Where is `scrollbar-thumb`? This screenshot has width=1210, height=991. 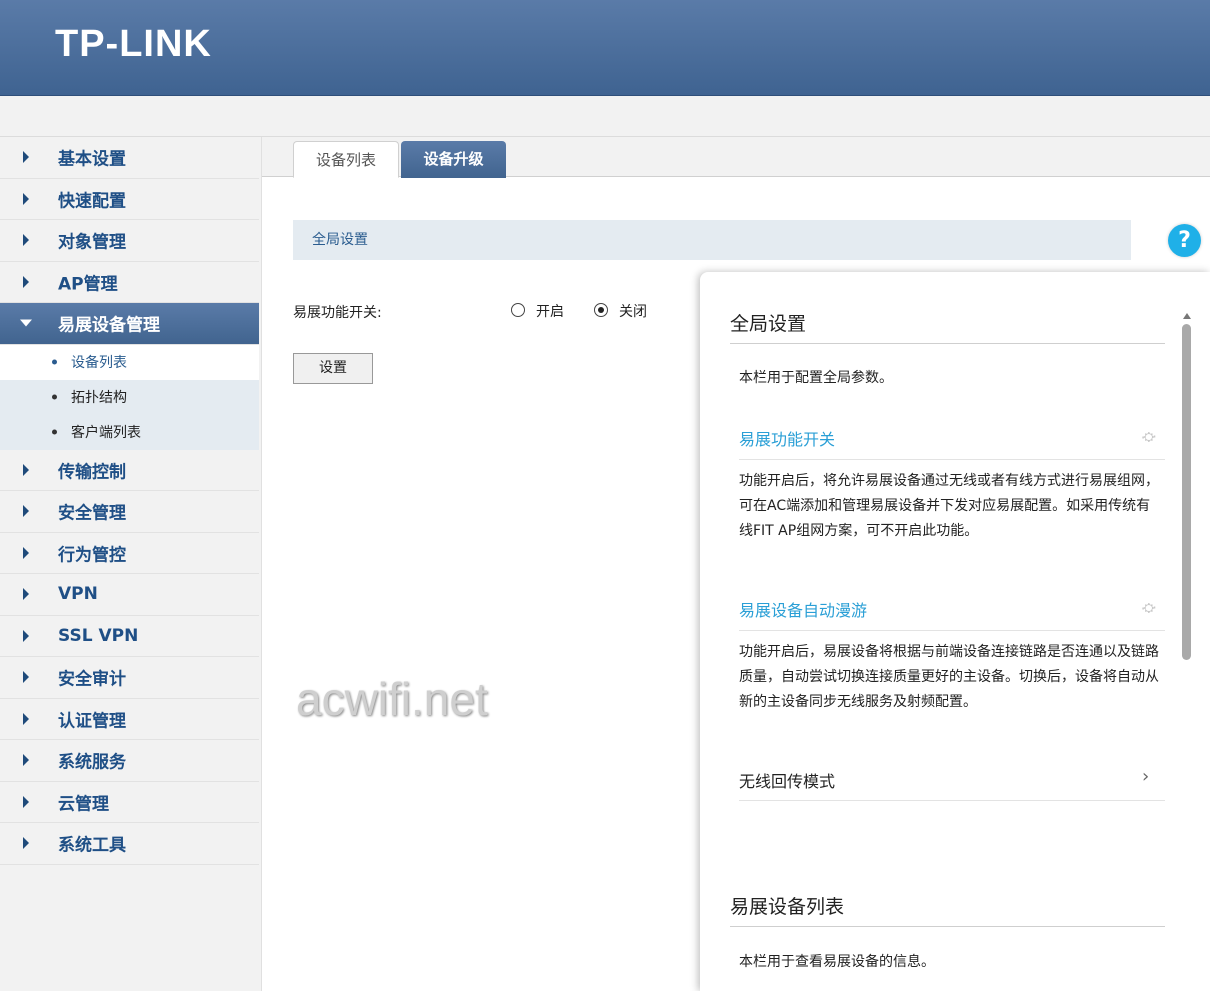 scrollbar-thumb is located at coordinates (1186, 492).